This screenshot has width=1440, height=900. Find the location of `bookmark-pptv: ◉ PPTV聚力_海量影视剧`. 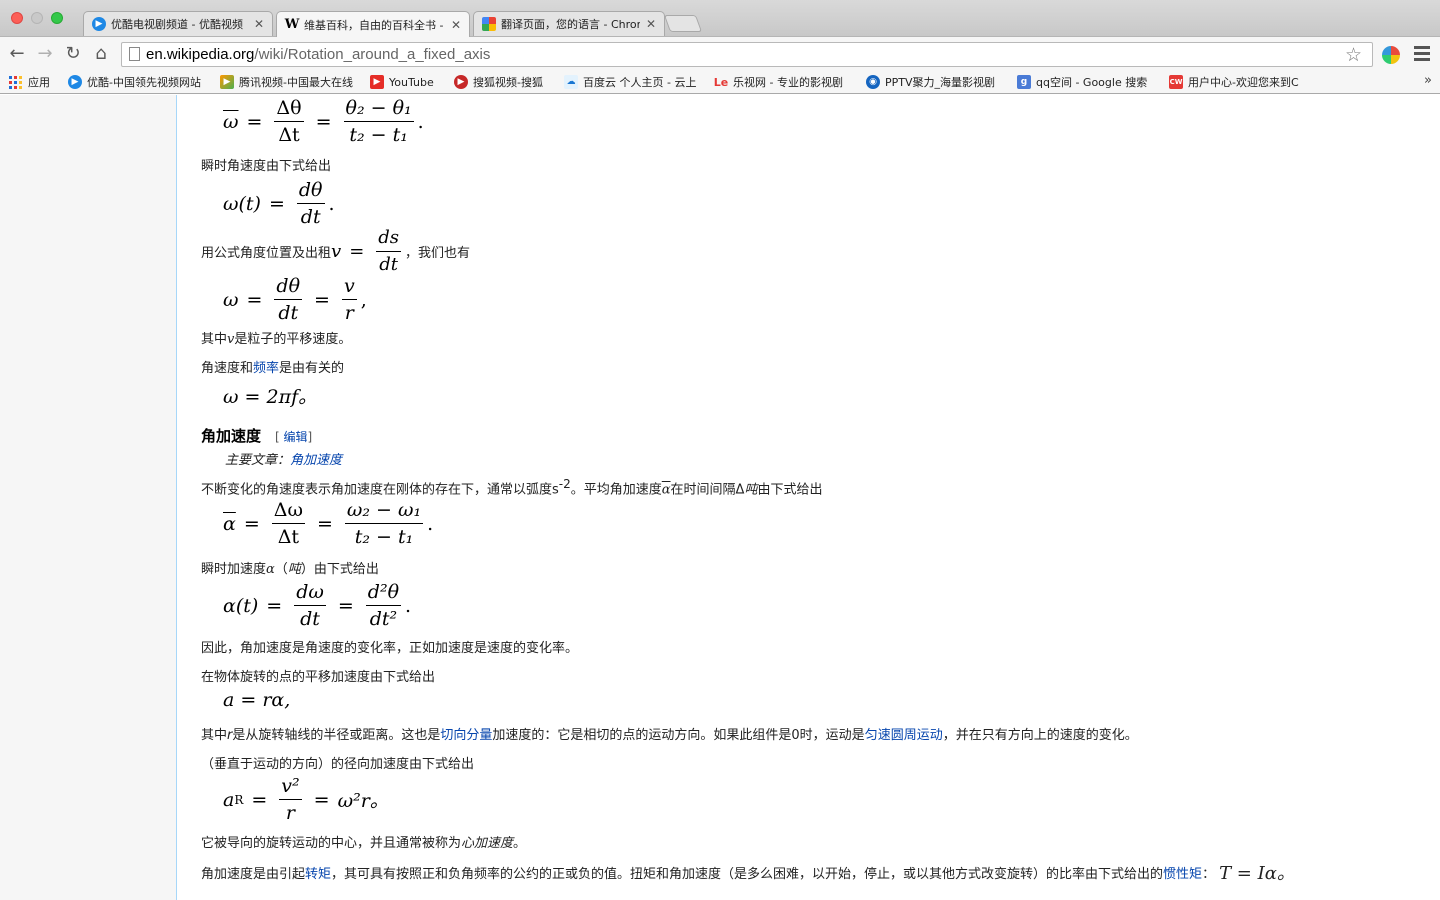

bookmark-pptv: ◉ PPTV聚力_海量影视剧 is located at coordinates (933, 82).